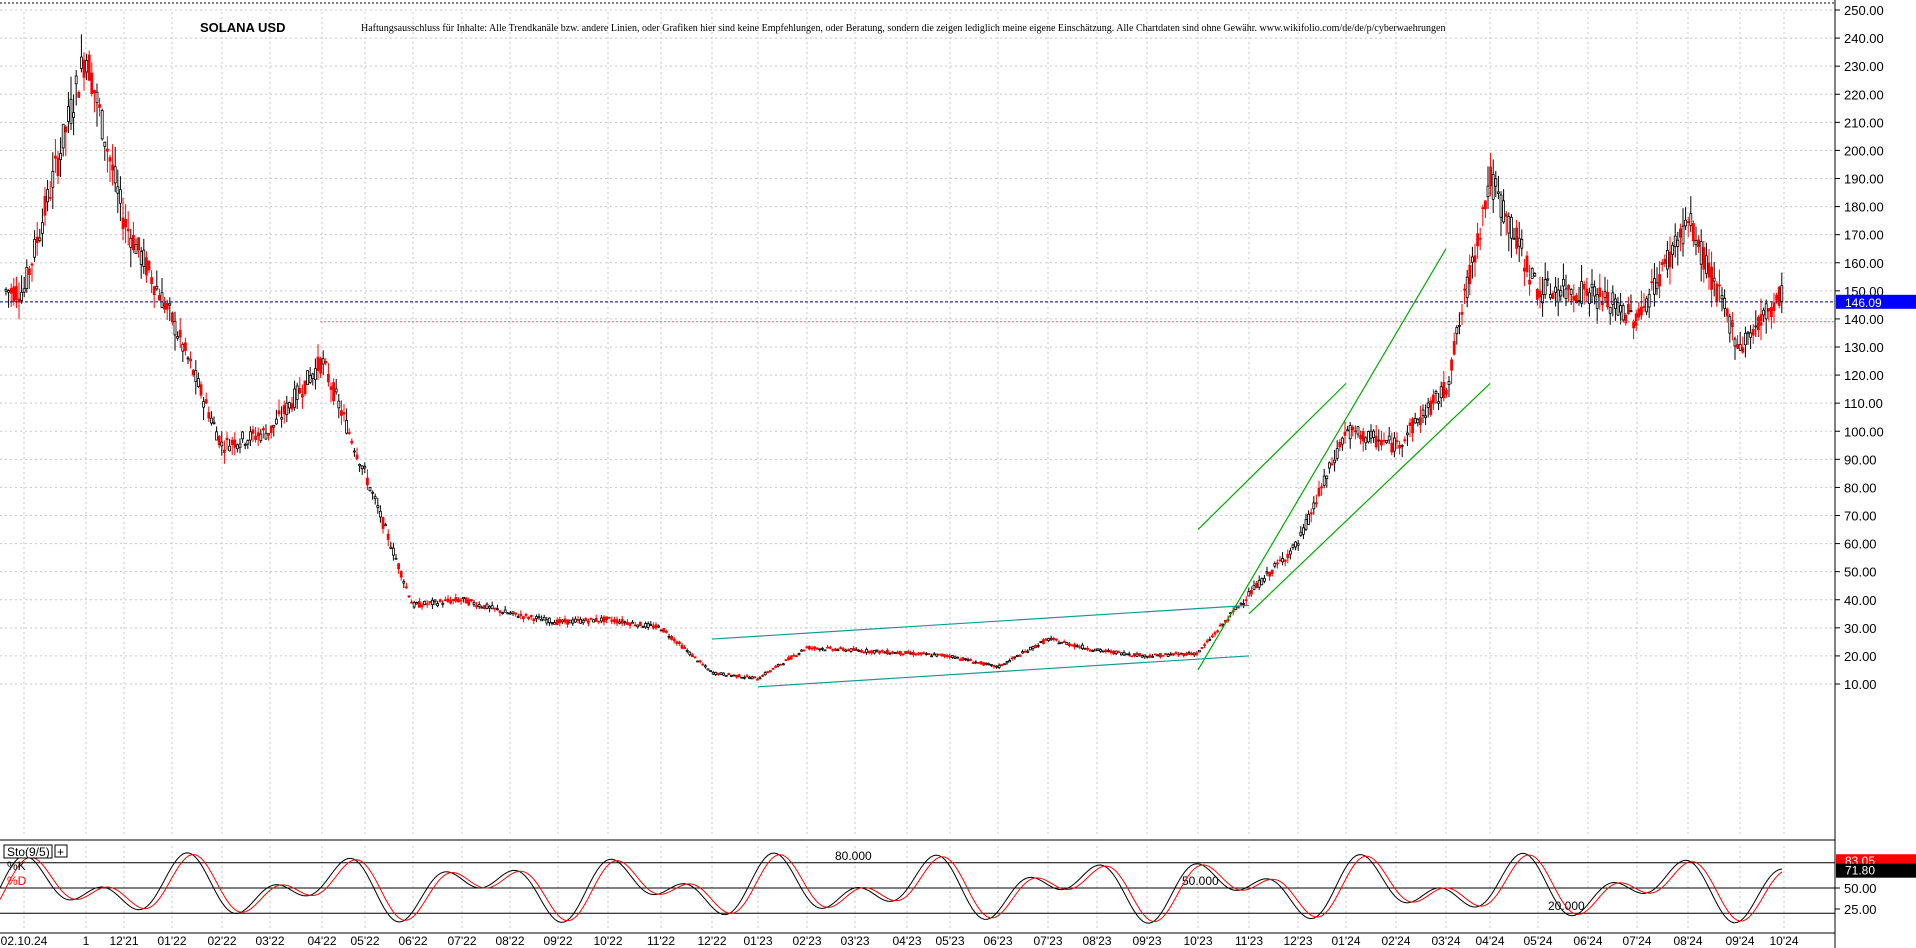 The height and width of the screenshot is (948, 1916). Describe the element at coordinates (608, 941) in the screenshot. I see `x-tick-label: 10'22` at that location.